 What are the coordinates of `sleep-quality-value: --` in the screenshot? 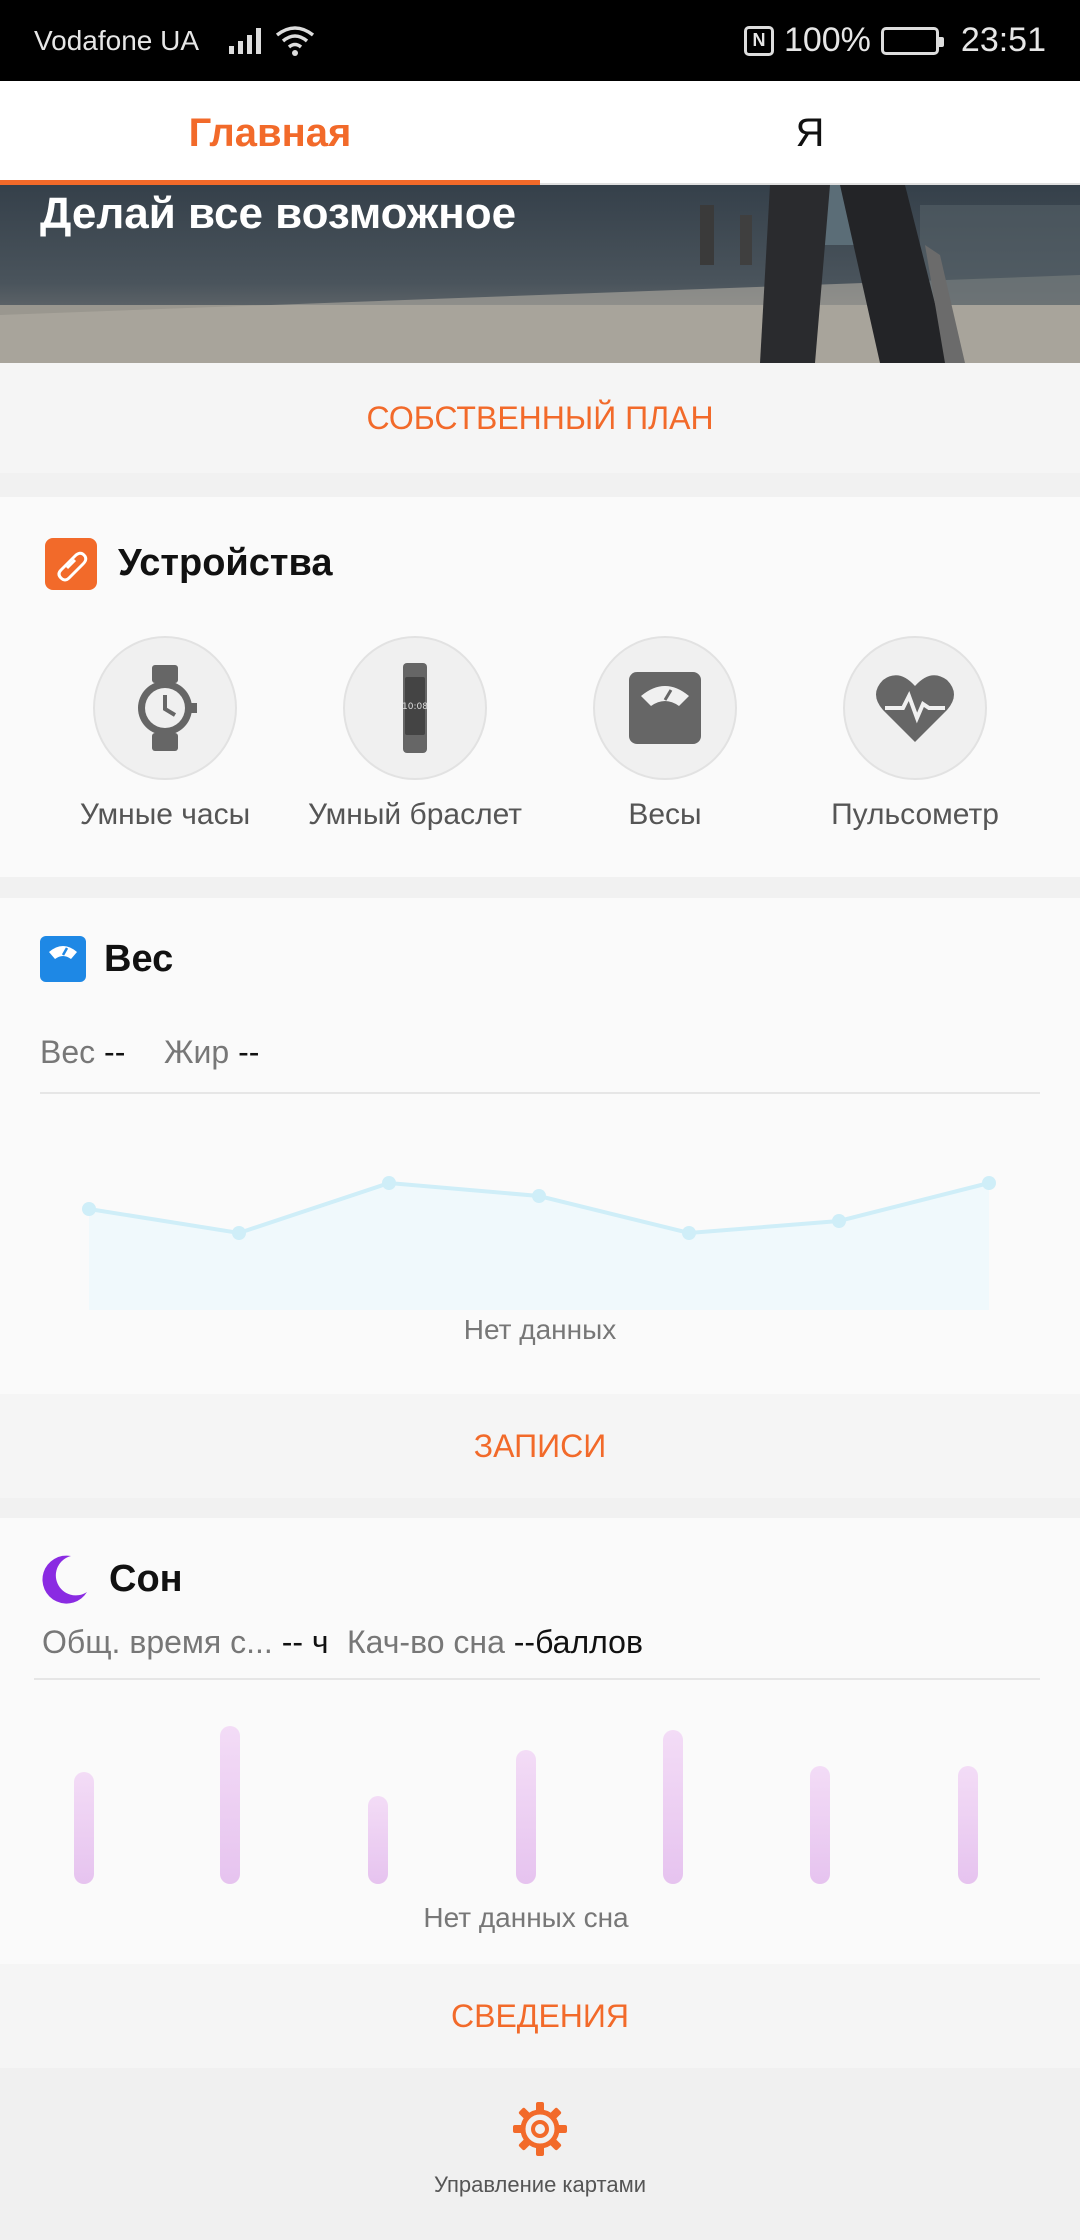 It's located at (524, 1642).